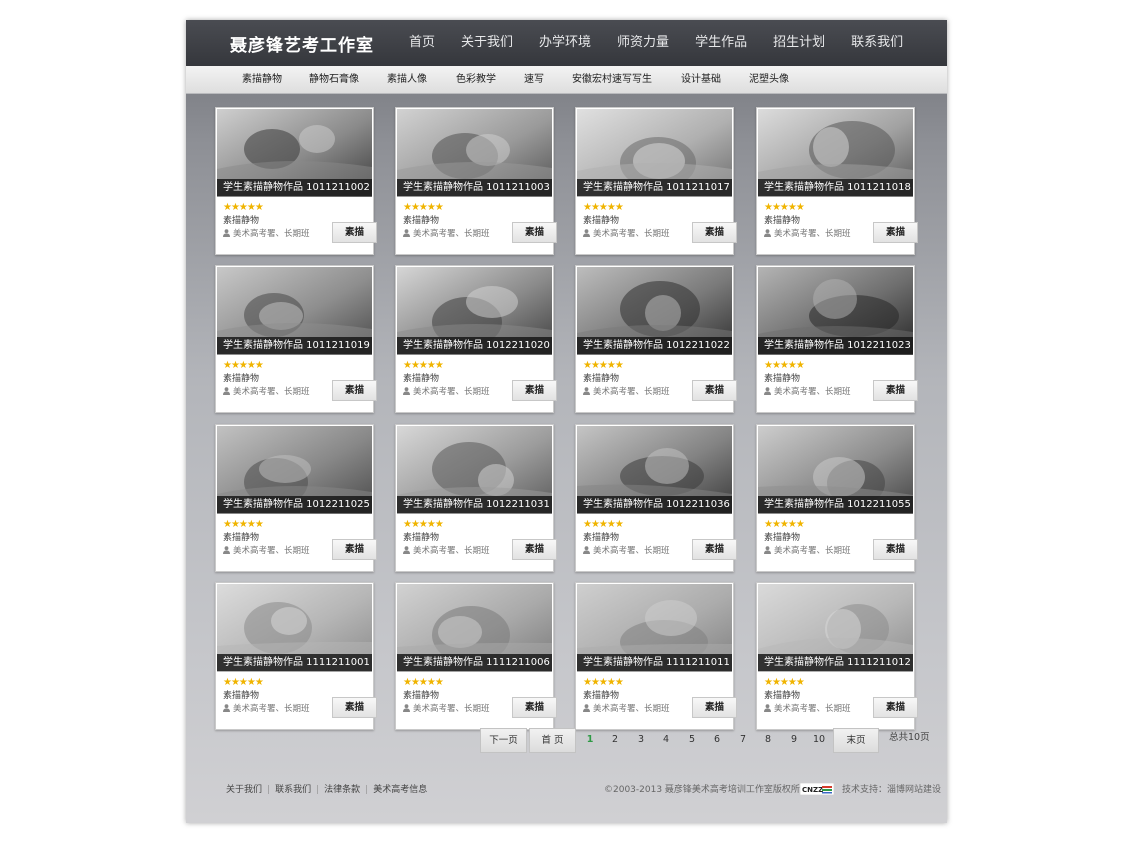 The width and height of the screenshot is (1133, 843). Describe the element at coordinates (294, 504) in the screenshot. I see `work-title: 学生素描静物作品 1012211025` at that location.